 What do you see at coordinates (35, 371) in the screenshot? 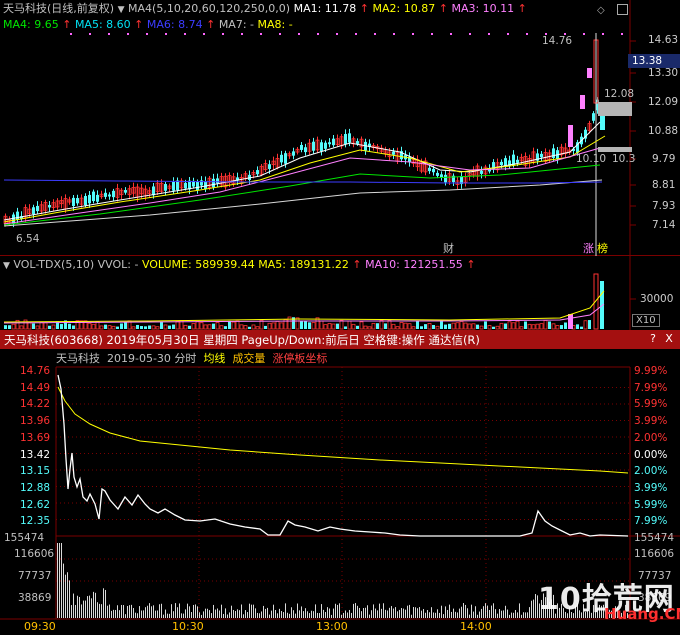
I see `intraday-price-tick: 14.76` at bounding box center [35, 371].